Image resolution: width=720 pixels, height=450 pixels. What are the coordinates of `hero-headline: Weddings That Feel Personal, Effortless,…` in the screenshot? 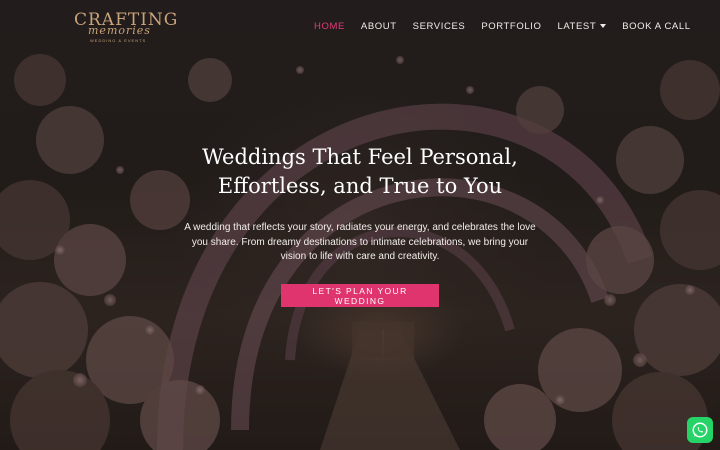 It's located at (360, 172).